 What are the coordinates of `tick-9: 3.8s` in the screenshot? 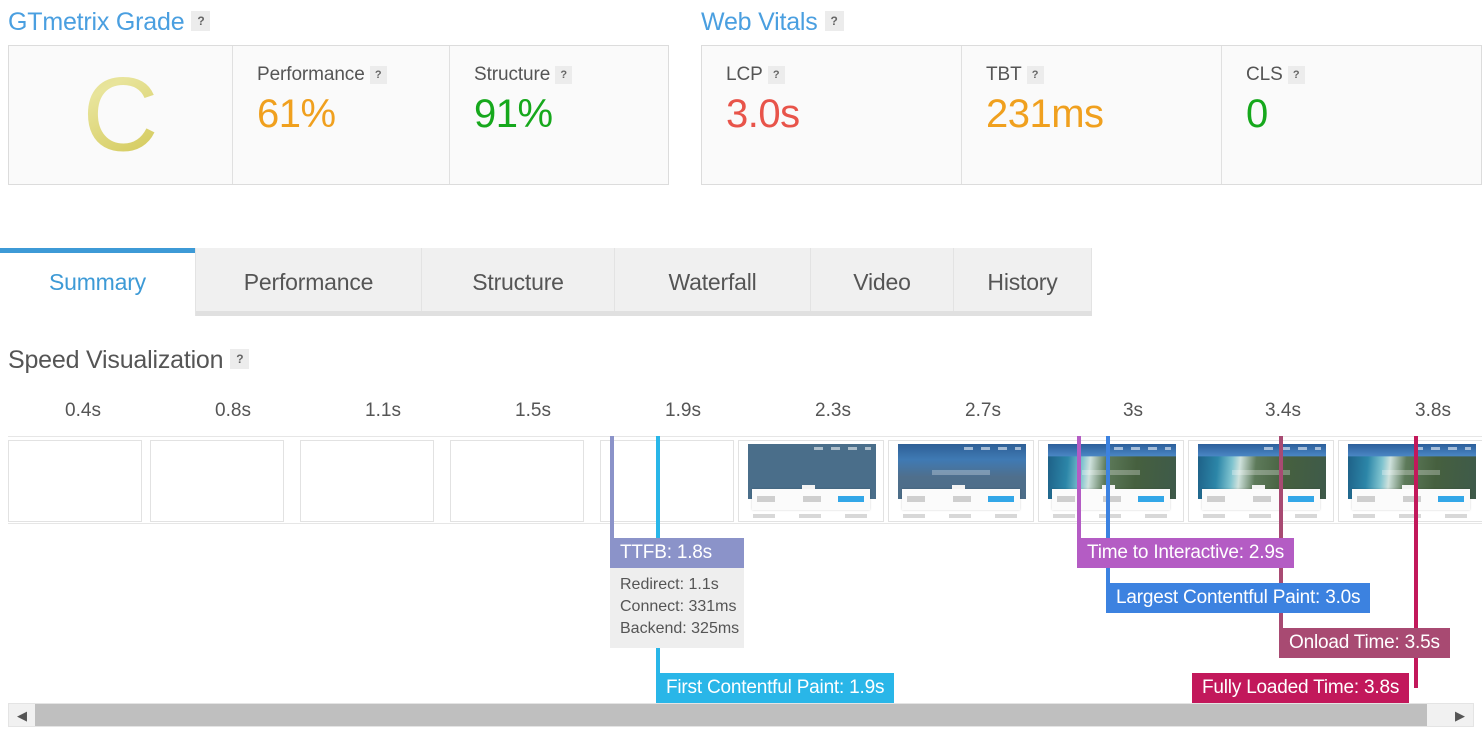 It's located at (1433, 410).